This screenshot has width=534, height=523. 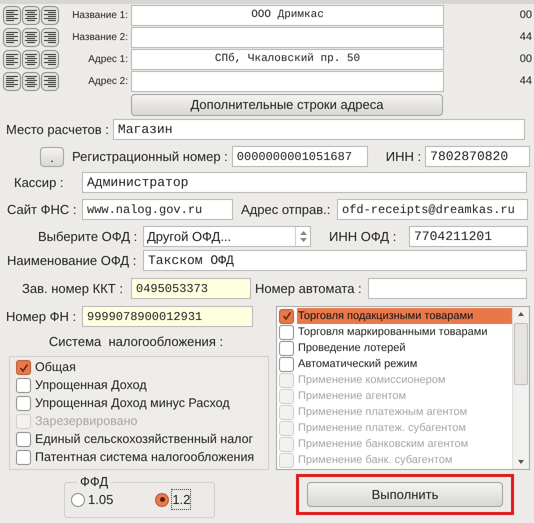 I want to click on list-item: Проведение лотерей, so click(x=404, y=348).